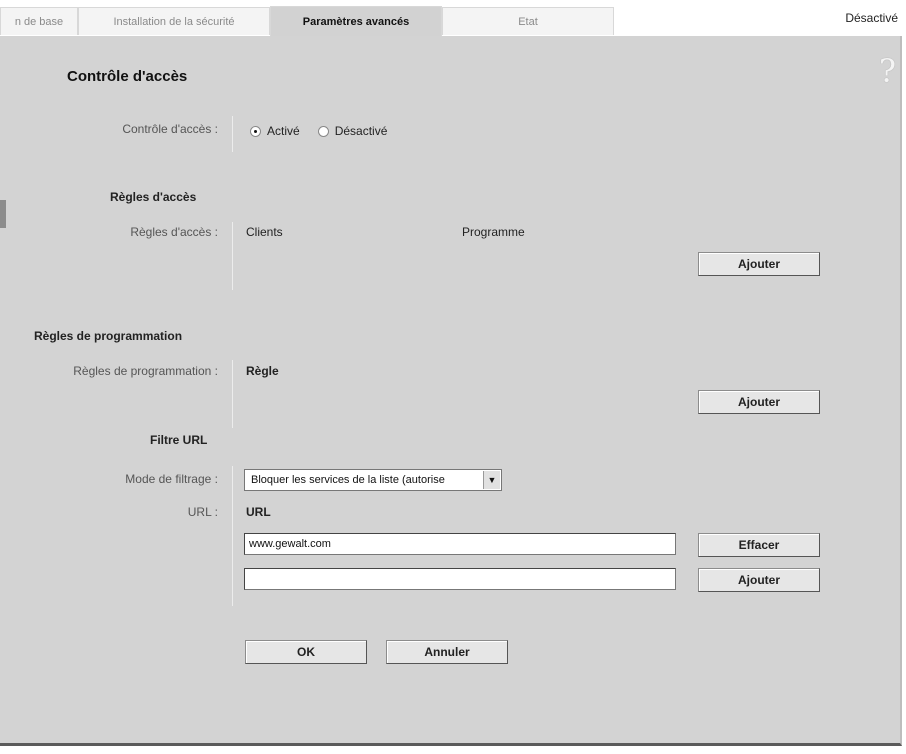 Image resolution: width=906 pixels, height=754 pixels. What do you see at coordinates (127, 76) in the screenshot?
I see `page-title: Contrôle d'accès` at bounding box center [127, 76].